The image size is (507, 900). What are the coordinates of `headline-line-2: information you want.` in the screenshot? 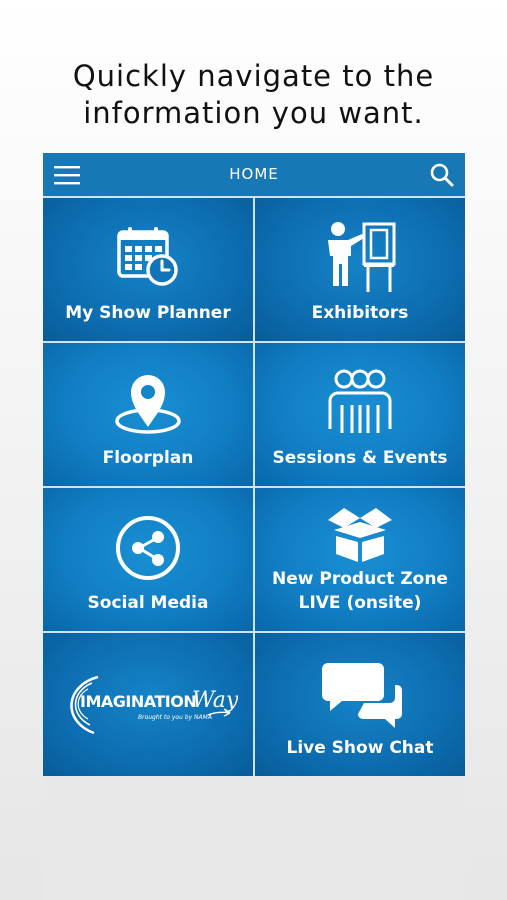 It's located at (253, 113).